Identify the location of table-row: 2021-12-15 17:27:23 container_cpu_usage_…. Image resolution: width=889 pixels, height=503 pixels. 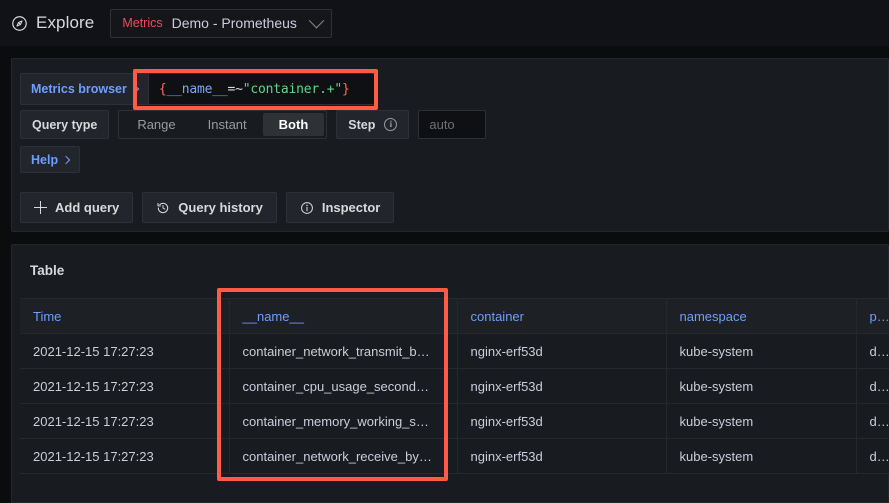
(454, 386).